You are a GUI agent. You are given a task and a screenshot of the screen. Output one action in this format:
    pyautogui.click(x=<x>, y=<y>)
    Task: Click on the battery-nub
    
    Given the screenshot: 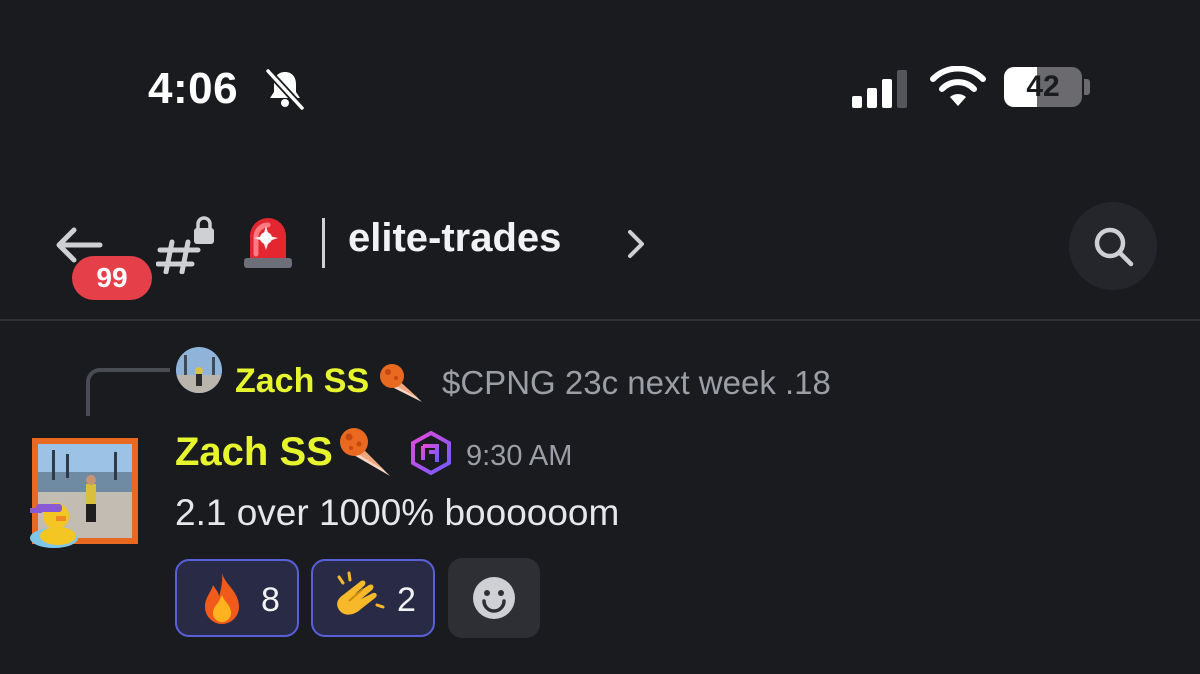 What is the action you would take?
    pyautogui.click(x=1087, y=87)
    